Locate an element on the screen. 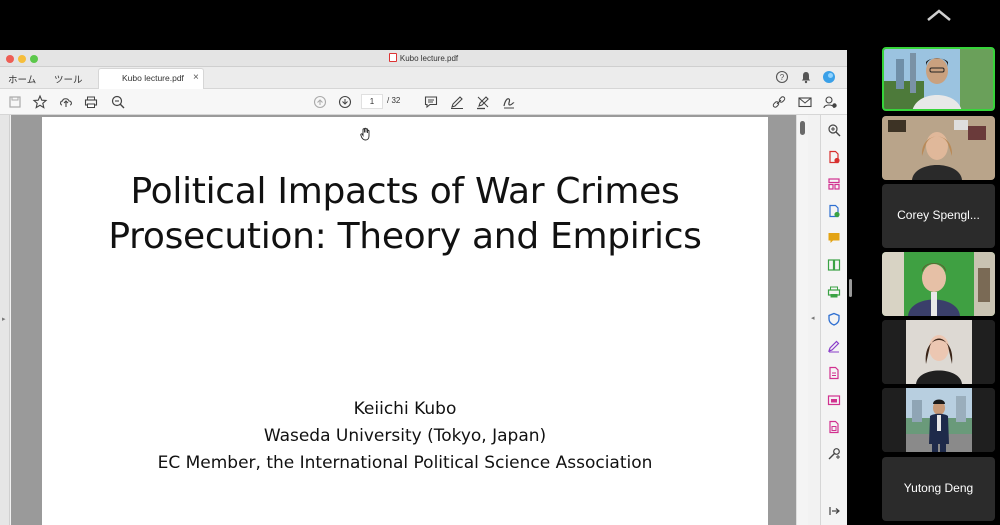 This screenshot has width=1000, height=525. tools-pane is located at coordinates (833, 320).